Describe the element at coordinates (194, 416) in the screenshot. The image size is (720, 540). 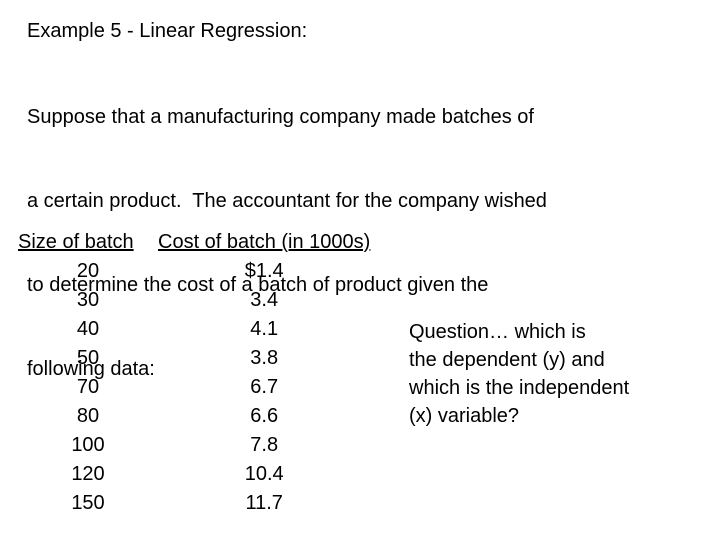
I see `table-row: 80 6.6` at that location.